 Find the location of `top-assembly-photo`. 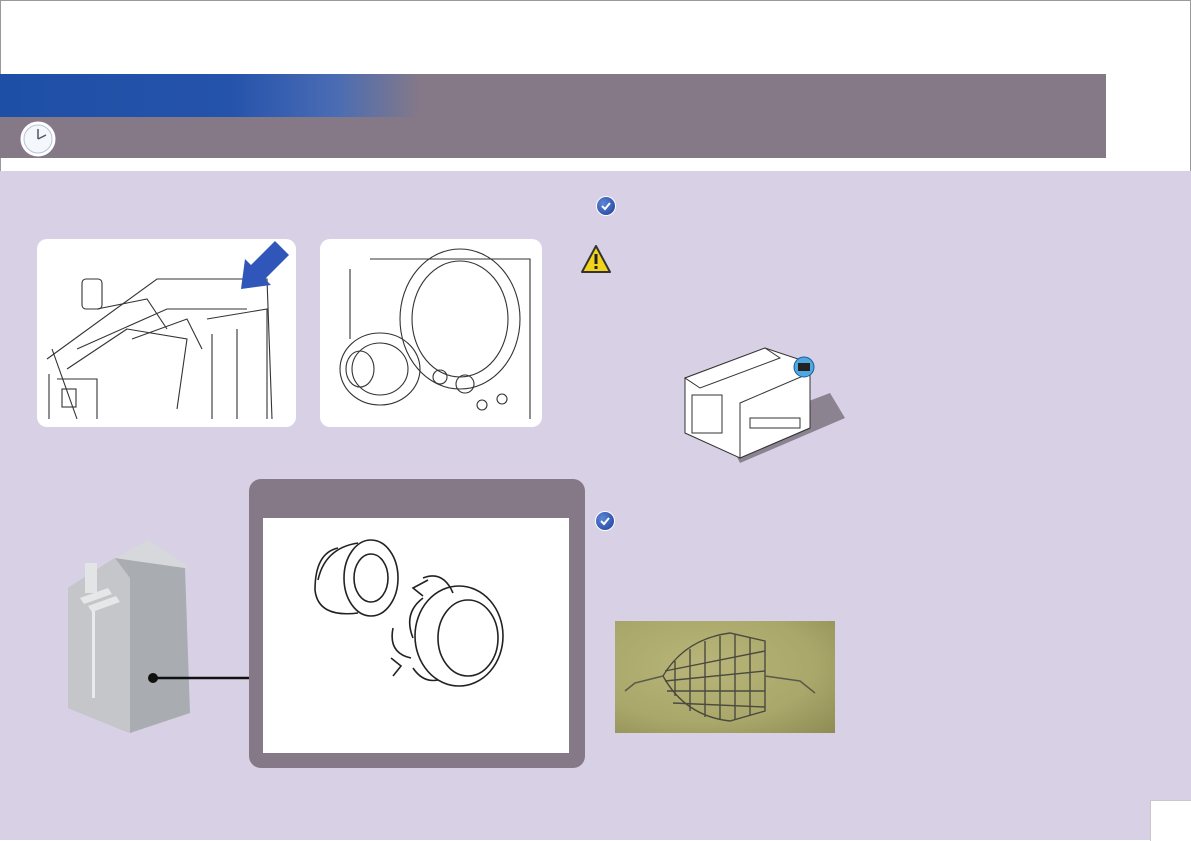

top-assembly-photo is located at coordinates (166, 333).